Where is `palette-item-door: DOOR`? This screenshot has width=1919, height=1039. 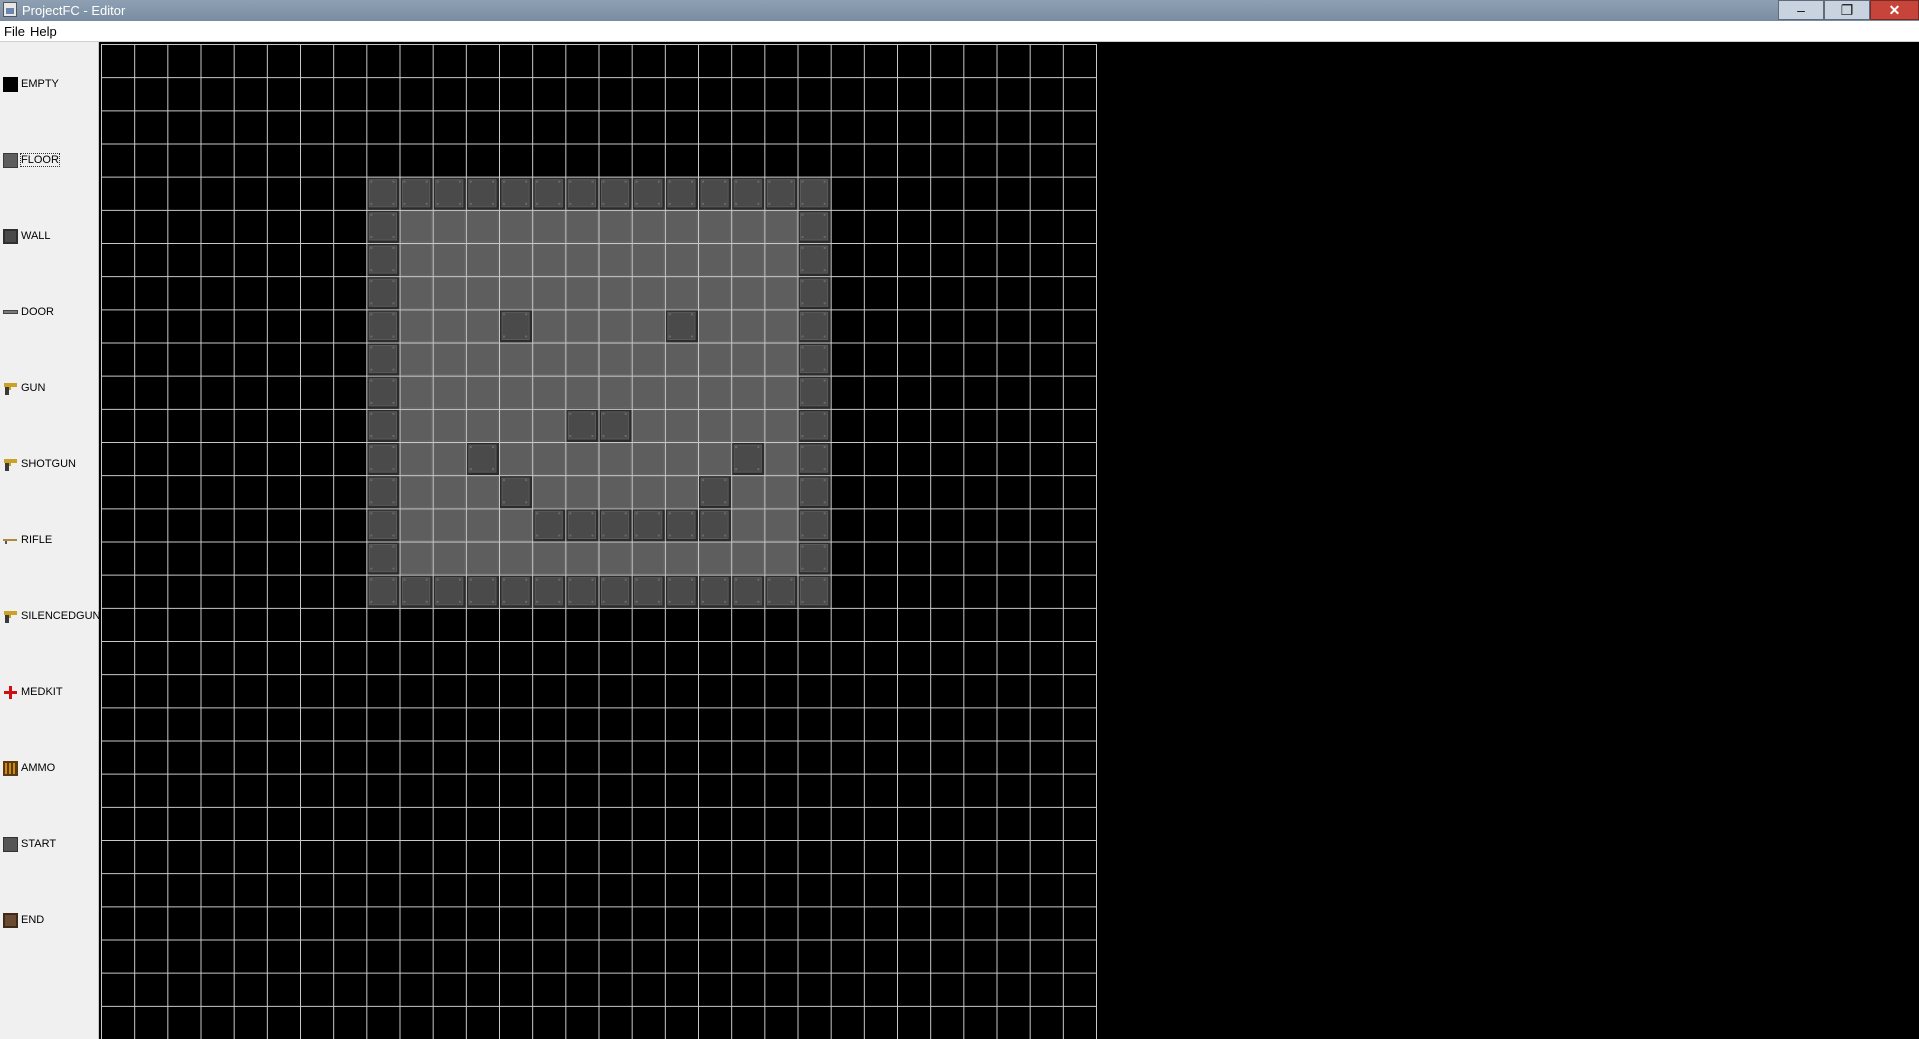
palette-item-door: DOOR is located at coordinates (49, 312).